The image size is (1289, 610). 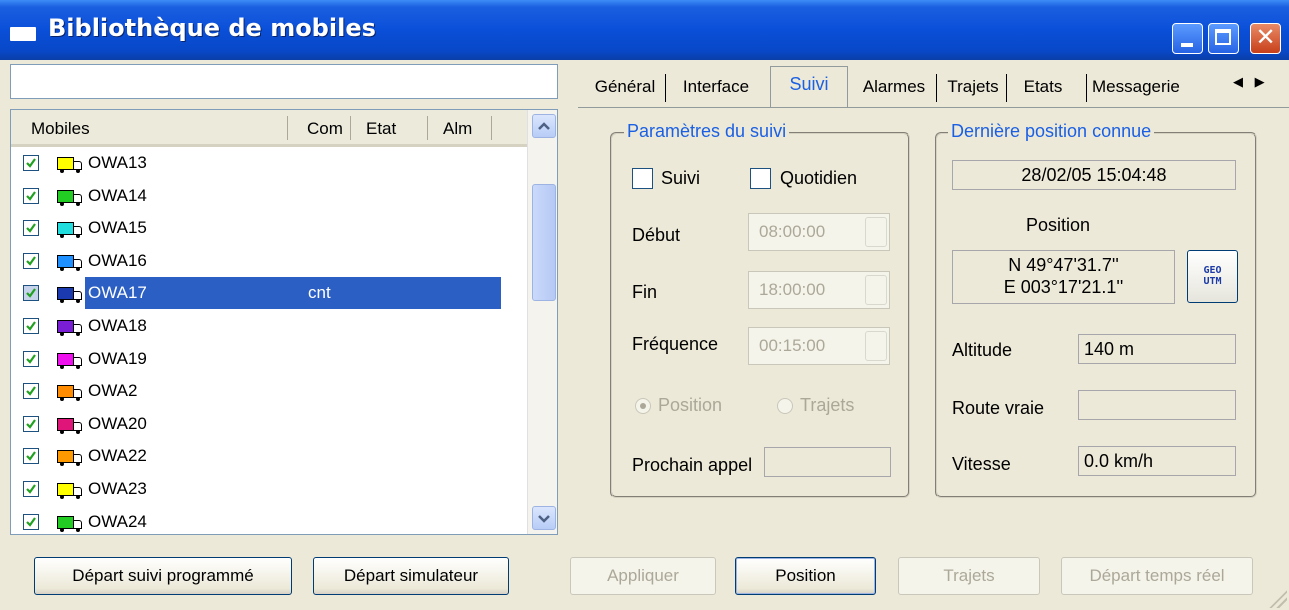 What do you see at coordinates (642, 178) in the screenshot?
I see `suivi-checkbox` at bounding box center [642, 178].